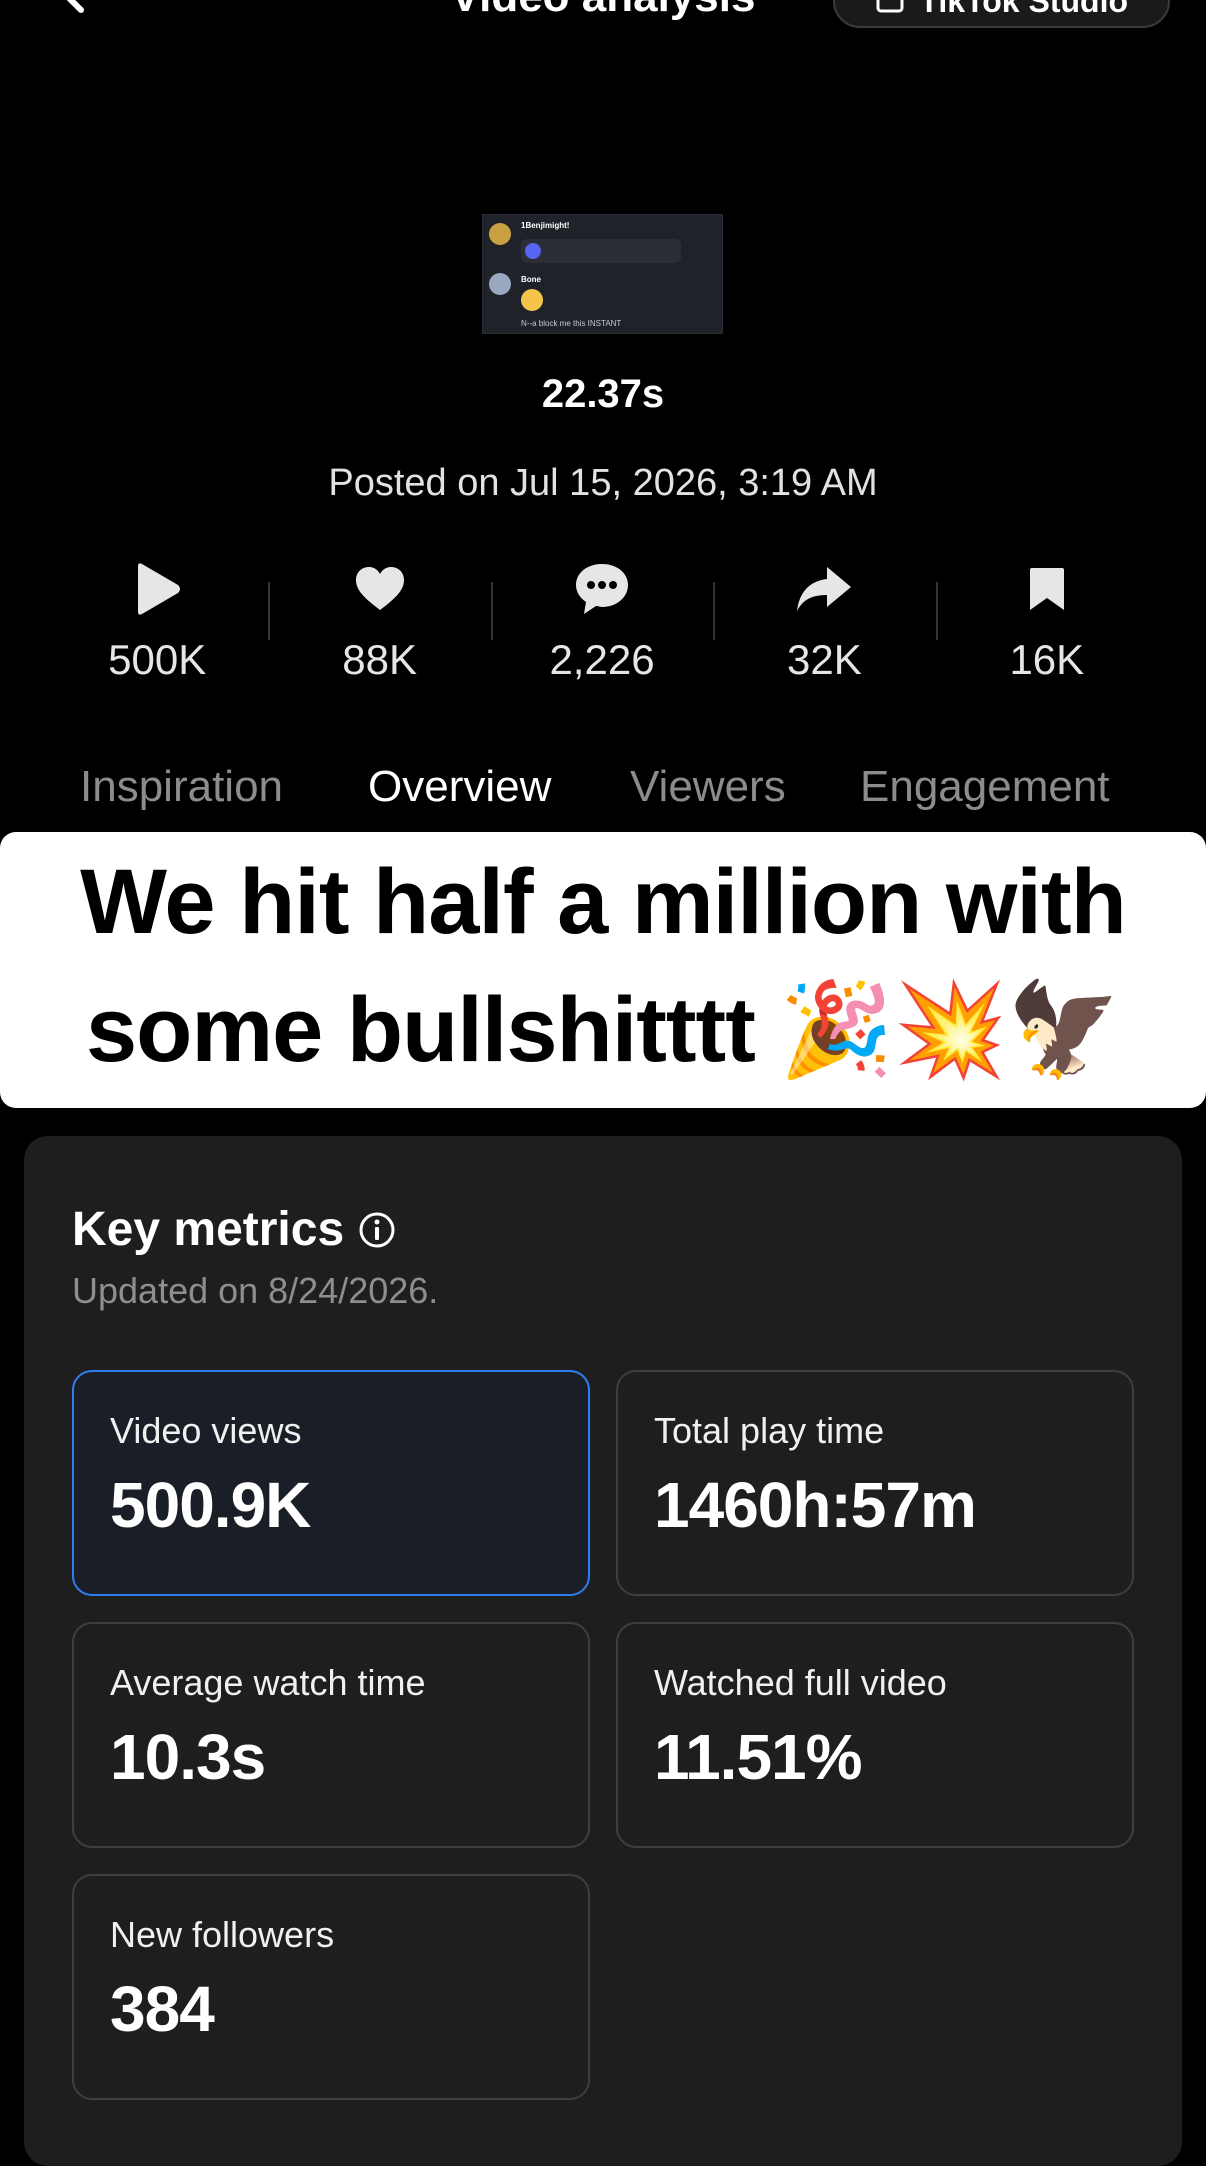 Image resolution: width=1206 pixels, height=2166 pixels. What do you see at coordinates (1023, 9) in the screenshot?
I see `studio-button-label: TikTok Studio` at bounding box center [1023, 9].